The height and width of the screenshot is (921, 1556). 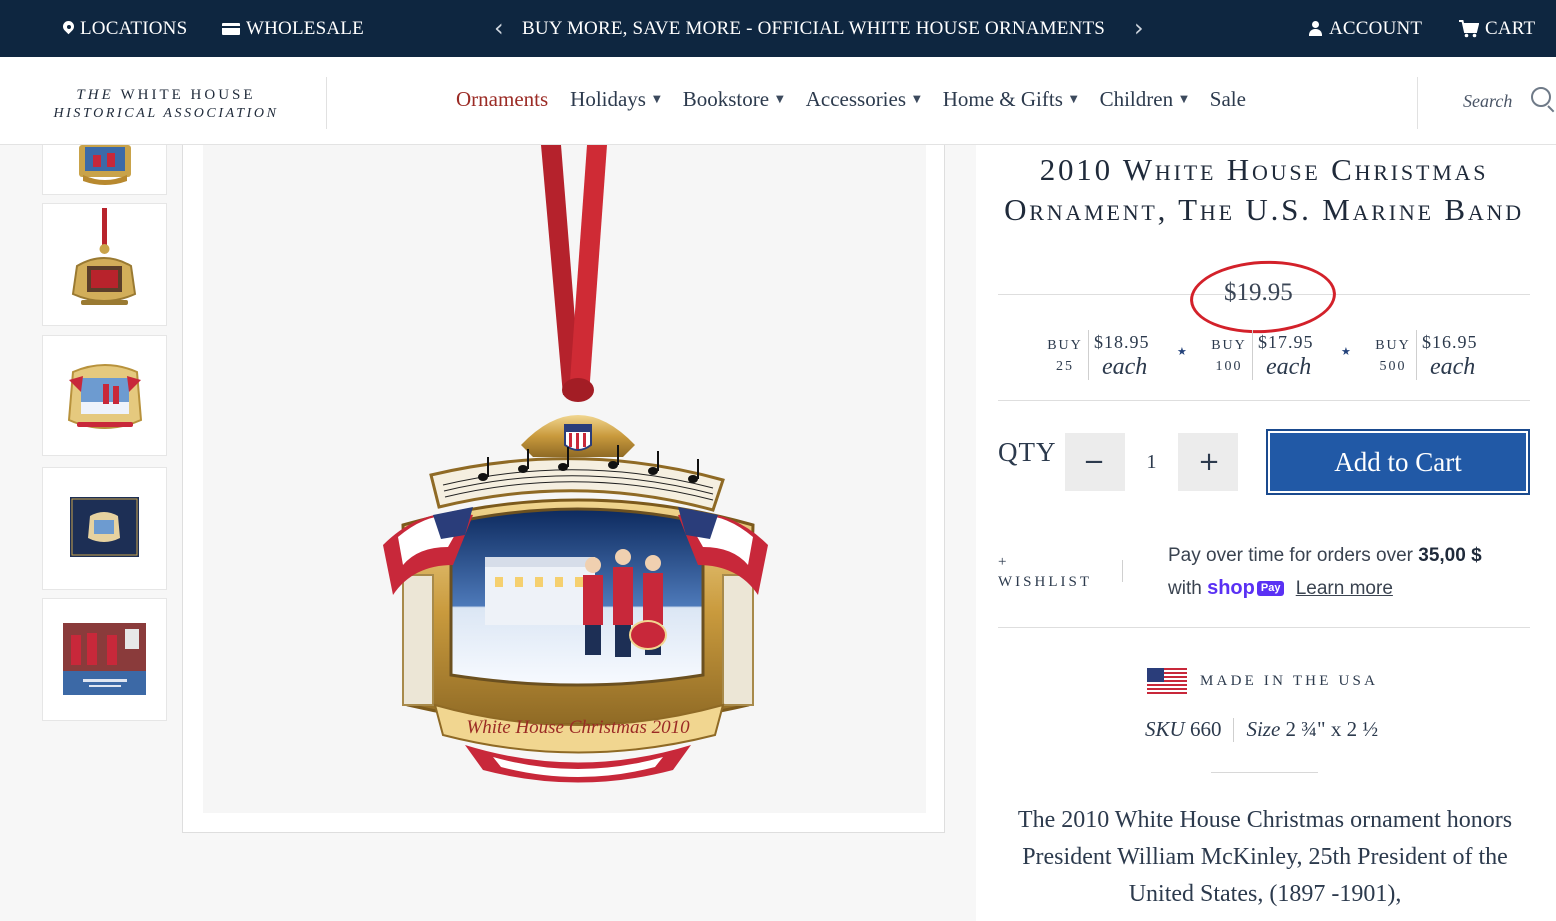 I want to click on nav-item-children: Children ▼, so click(x=1144, y=99).